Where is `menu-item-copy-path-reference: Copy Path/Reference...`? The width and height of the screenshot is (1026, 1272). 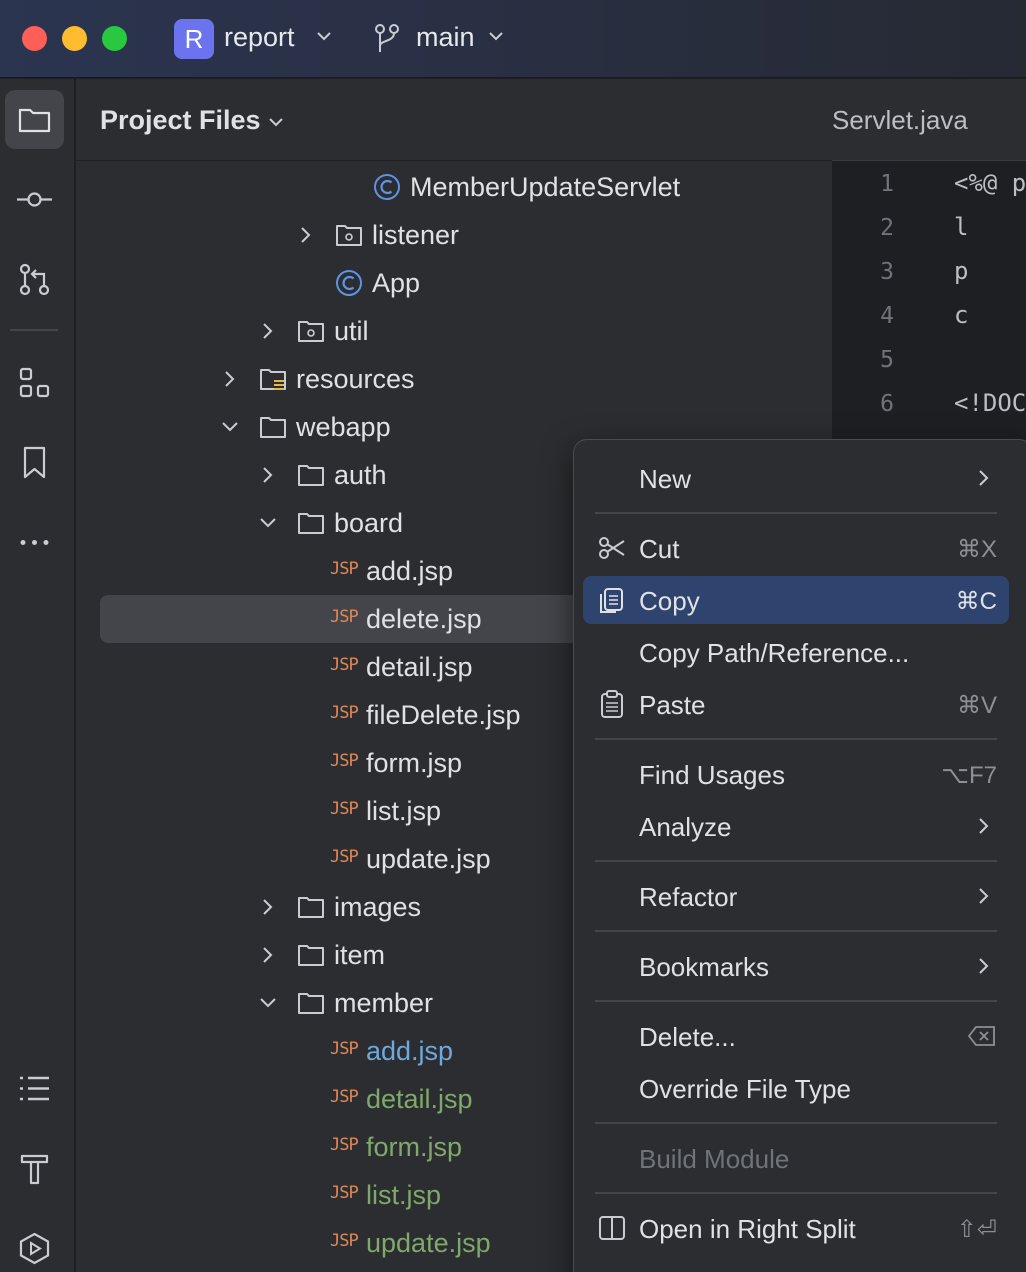 menu-item-copy-path-reference: Copy Path/Reference... is located at coordinates (796, 652).